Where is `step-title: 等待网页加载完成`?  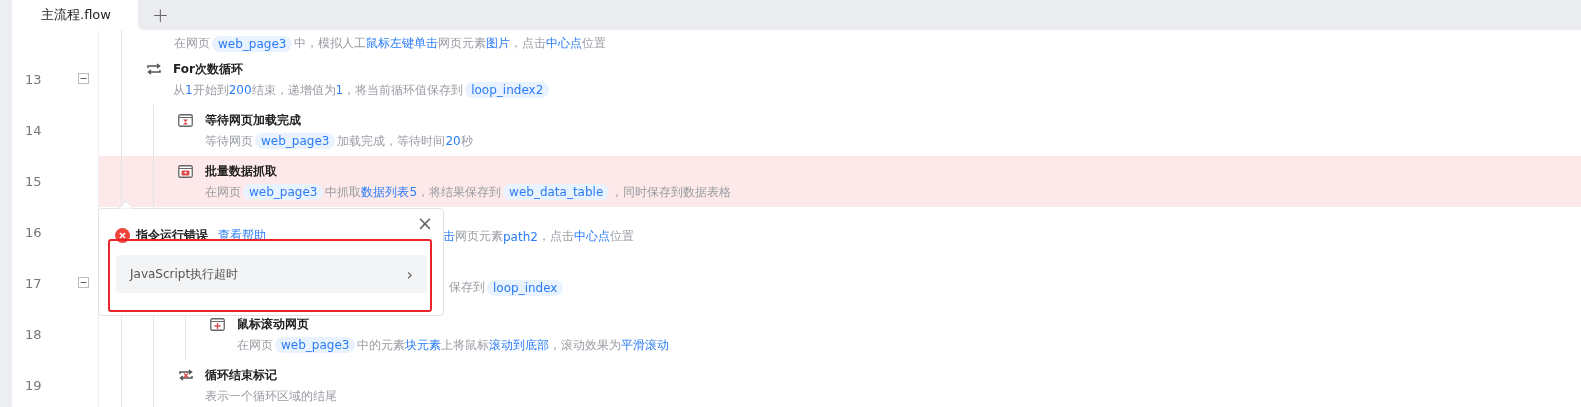
step-title: 等待网页加载完成 is located at coordinates (253, 120).